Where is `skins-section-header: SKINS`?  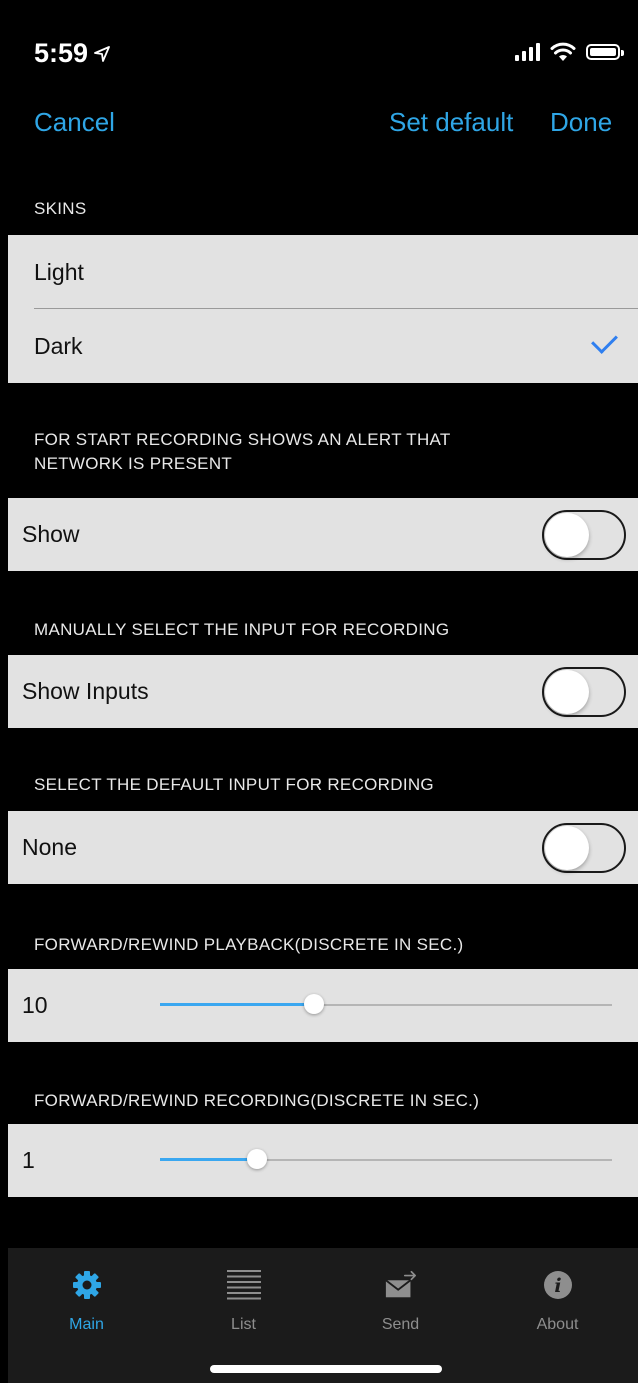 skins-section-header: SKINS is located at coordinates (60, 208).